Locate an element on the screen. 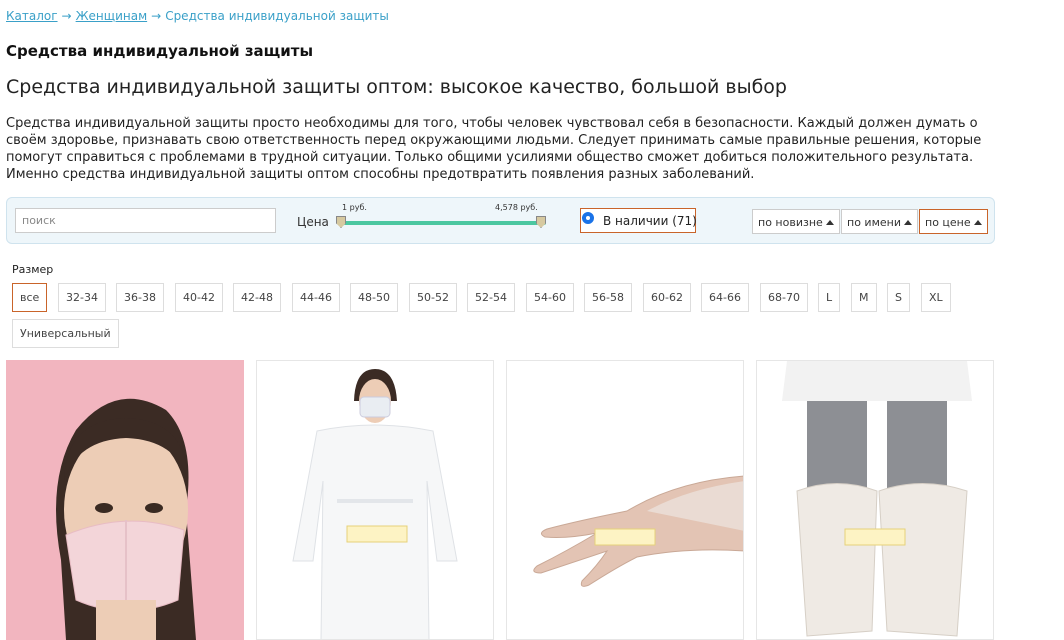 Image resolution: width=1064 pixels, height=640 pixels. size-option: 48-50 is located at coordinates (374, 297).